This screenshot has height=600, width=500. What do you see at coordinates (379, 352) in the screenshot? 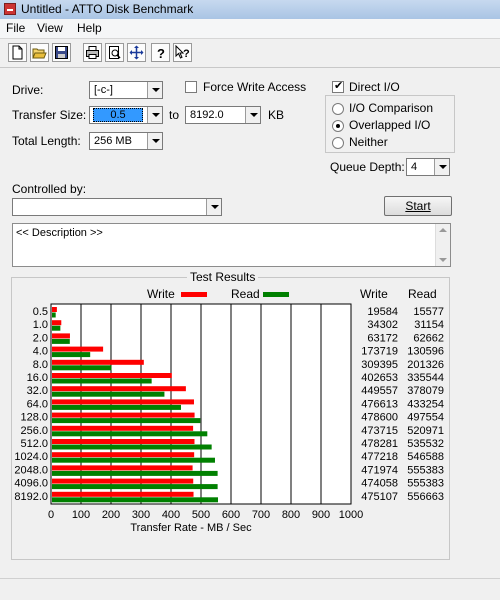
I see `write-value: 173719` at bounding box center [379, 352].